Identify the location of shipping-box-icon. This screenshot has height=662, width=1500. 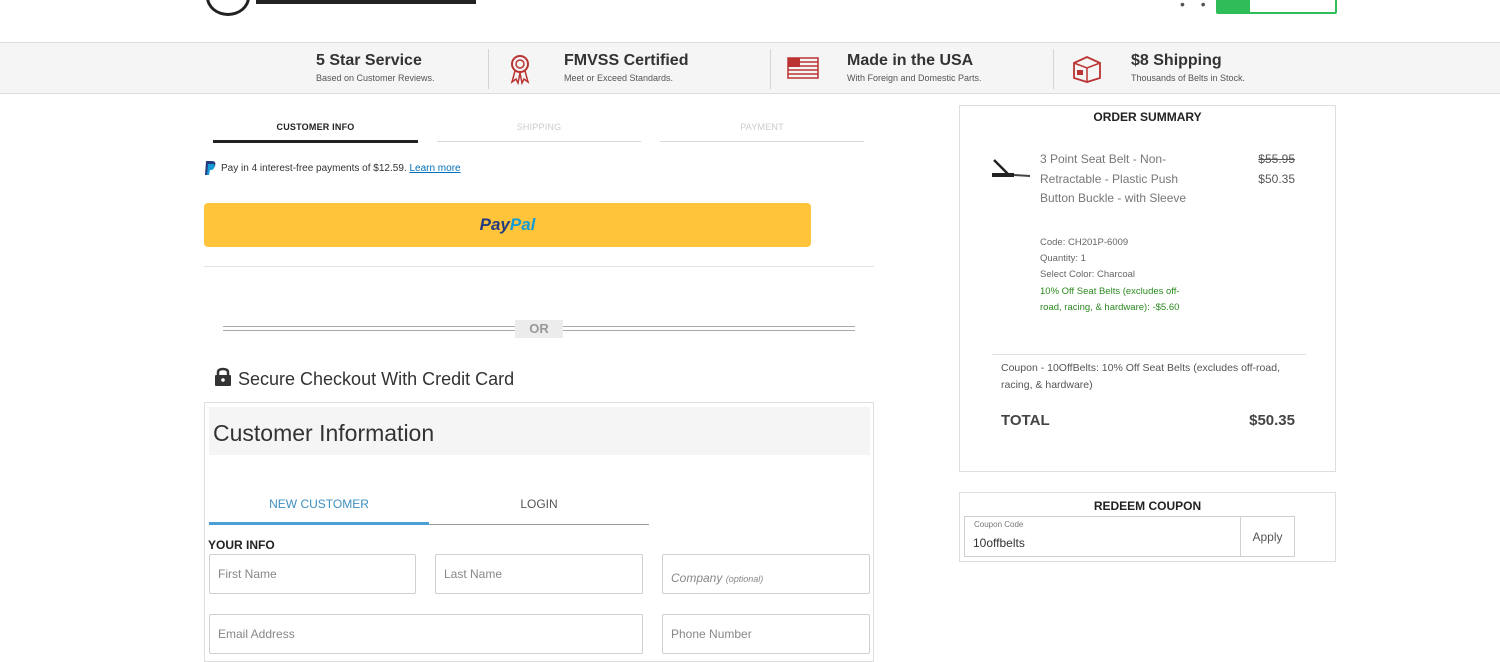
(1087, 71).